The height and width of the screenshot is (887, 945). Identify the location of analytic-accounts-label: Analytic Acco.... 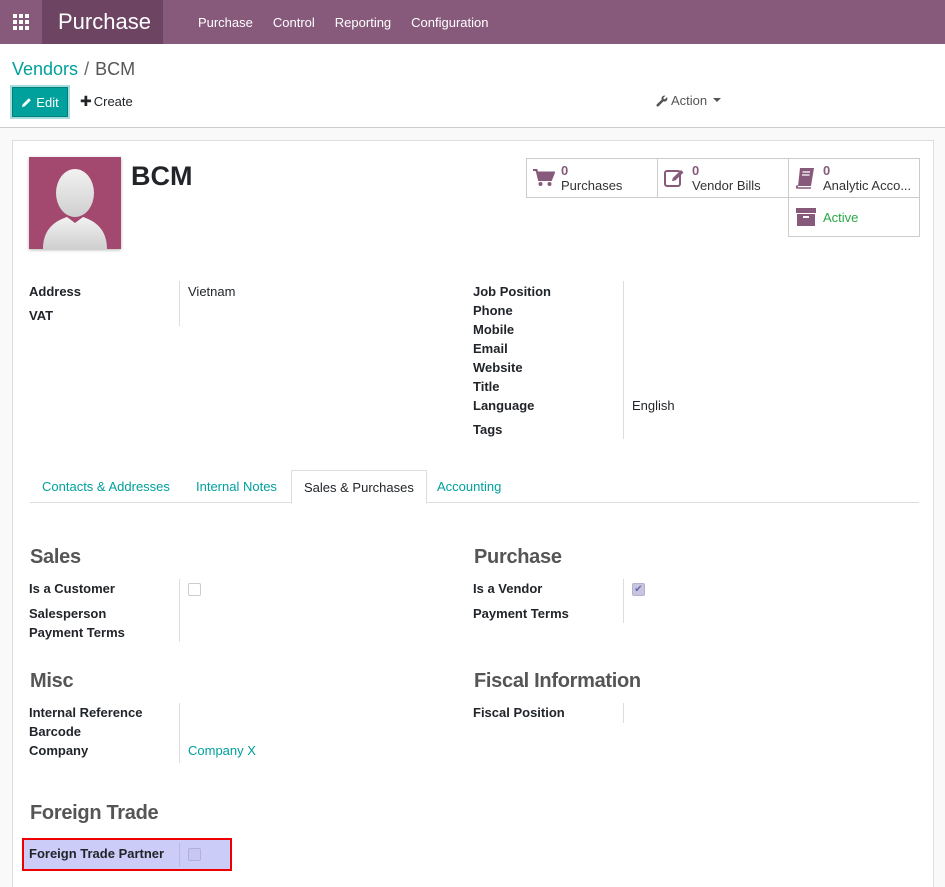
(867, 185).